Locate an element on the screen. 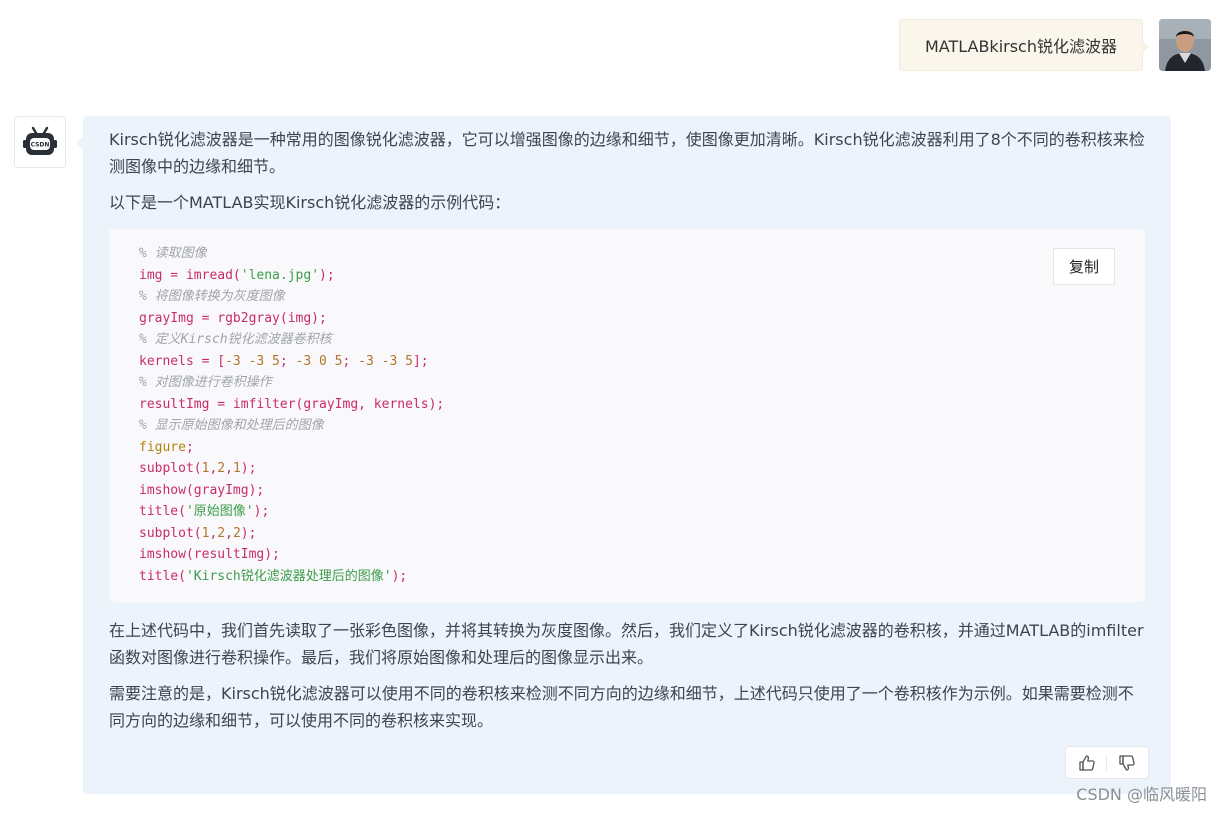 This screenshot has height=813, width=1221. user-message-text: MATLABkirsch锐化滤波器 is located at coordinates (1020, 46).